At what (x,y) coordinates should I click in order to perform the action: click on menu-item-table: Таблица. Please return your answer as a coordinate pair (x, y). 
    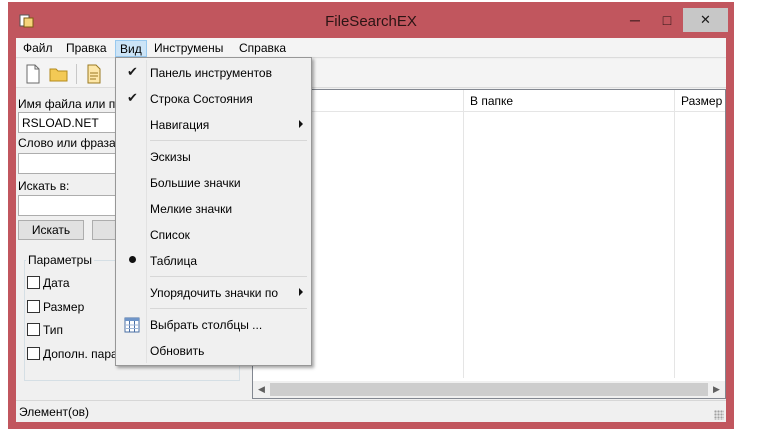
    Looking at the image, I should click on (213, 261).